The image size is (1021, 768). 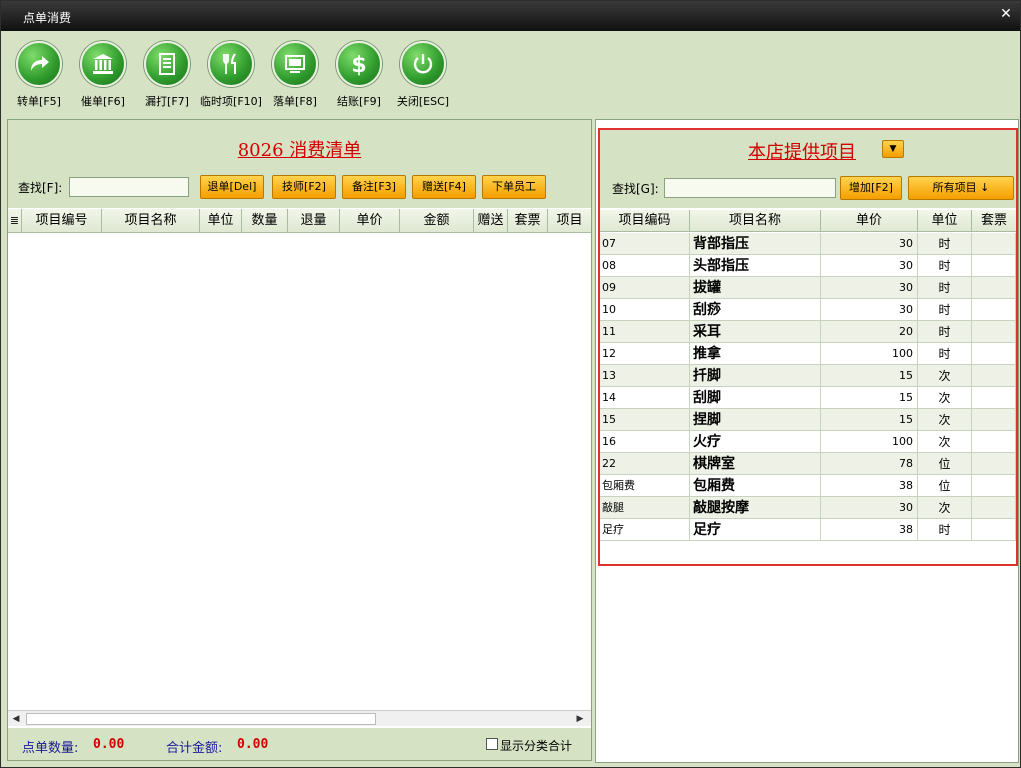 What do you see at coordinates (1006, 14) in the screenshot?
I see `close-icon: ✕` at bounding box center [1006, 14].